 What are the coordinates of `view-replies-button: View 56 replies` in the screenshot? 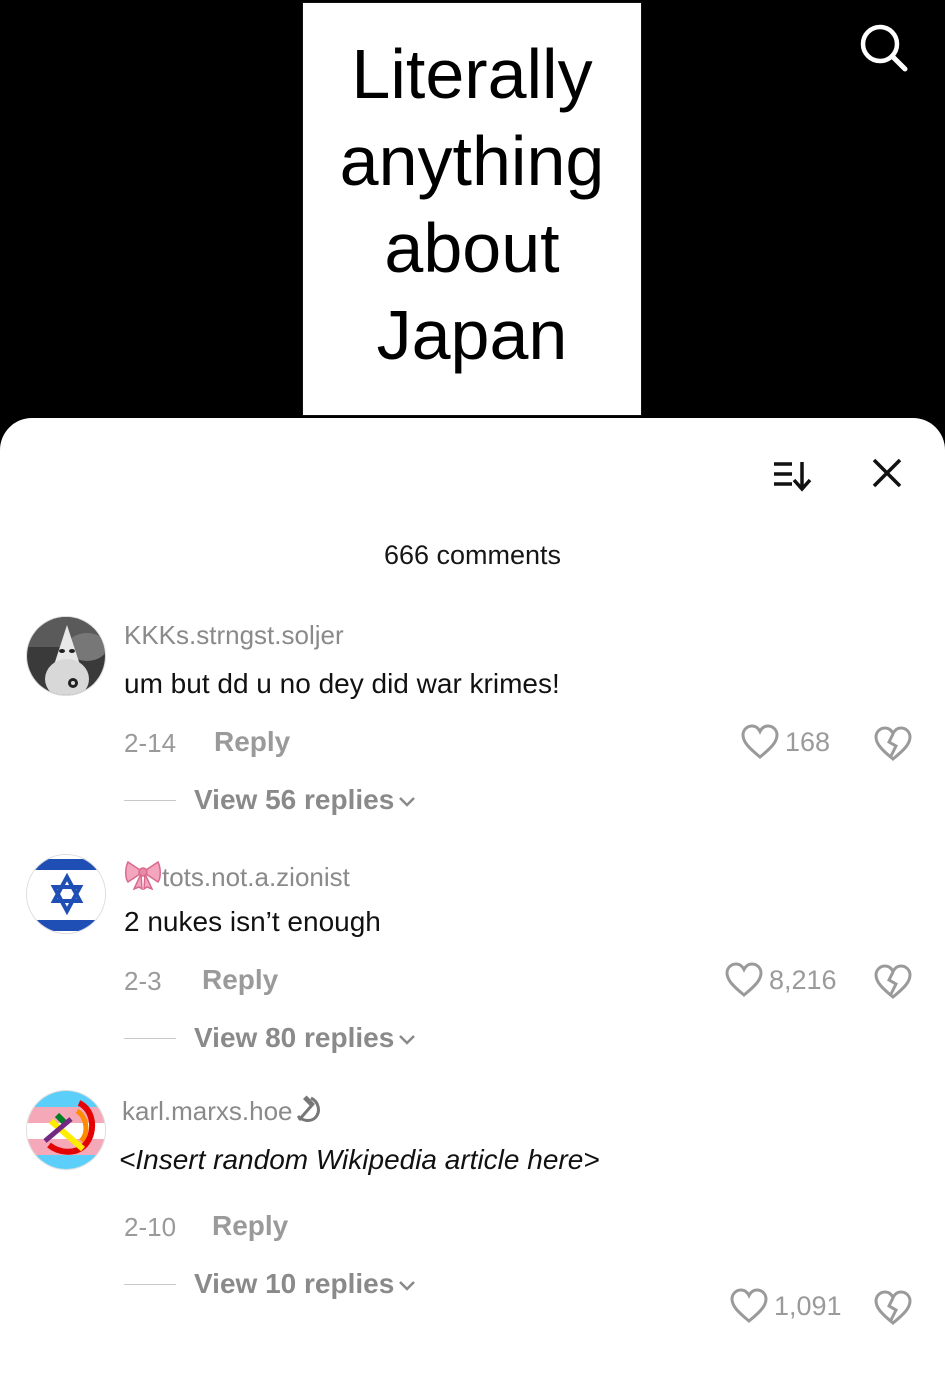 It's located at (305, 800).